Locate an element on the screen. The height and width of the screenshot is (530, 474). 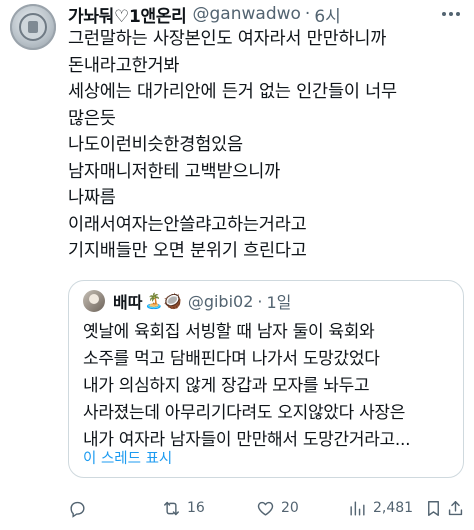
share-icon is located at coordinates (455, 507).